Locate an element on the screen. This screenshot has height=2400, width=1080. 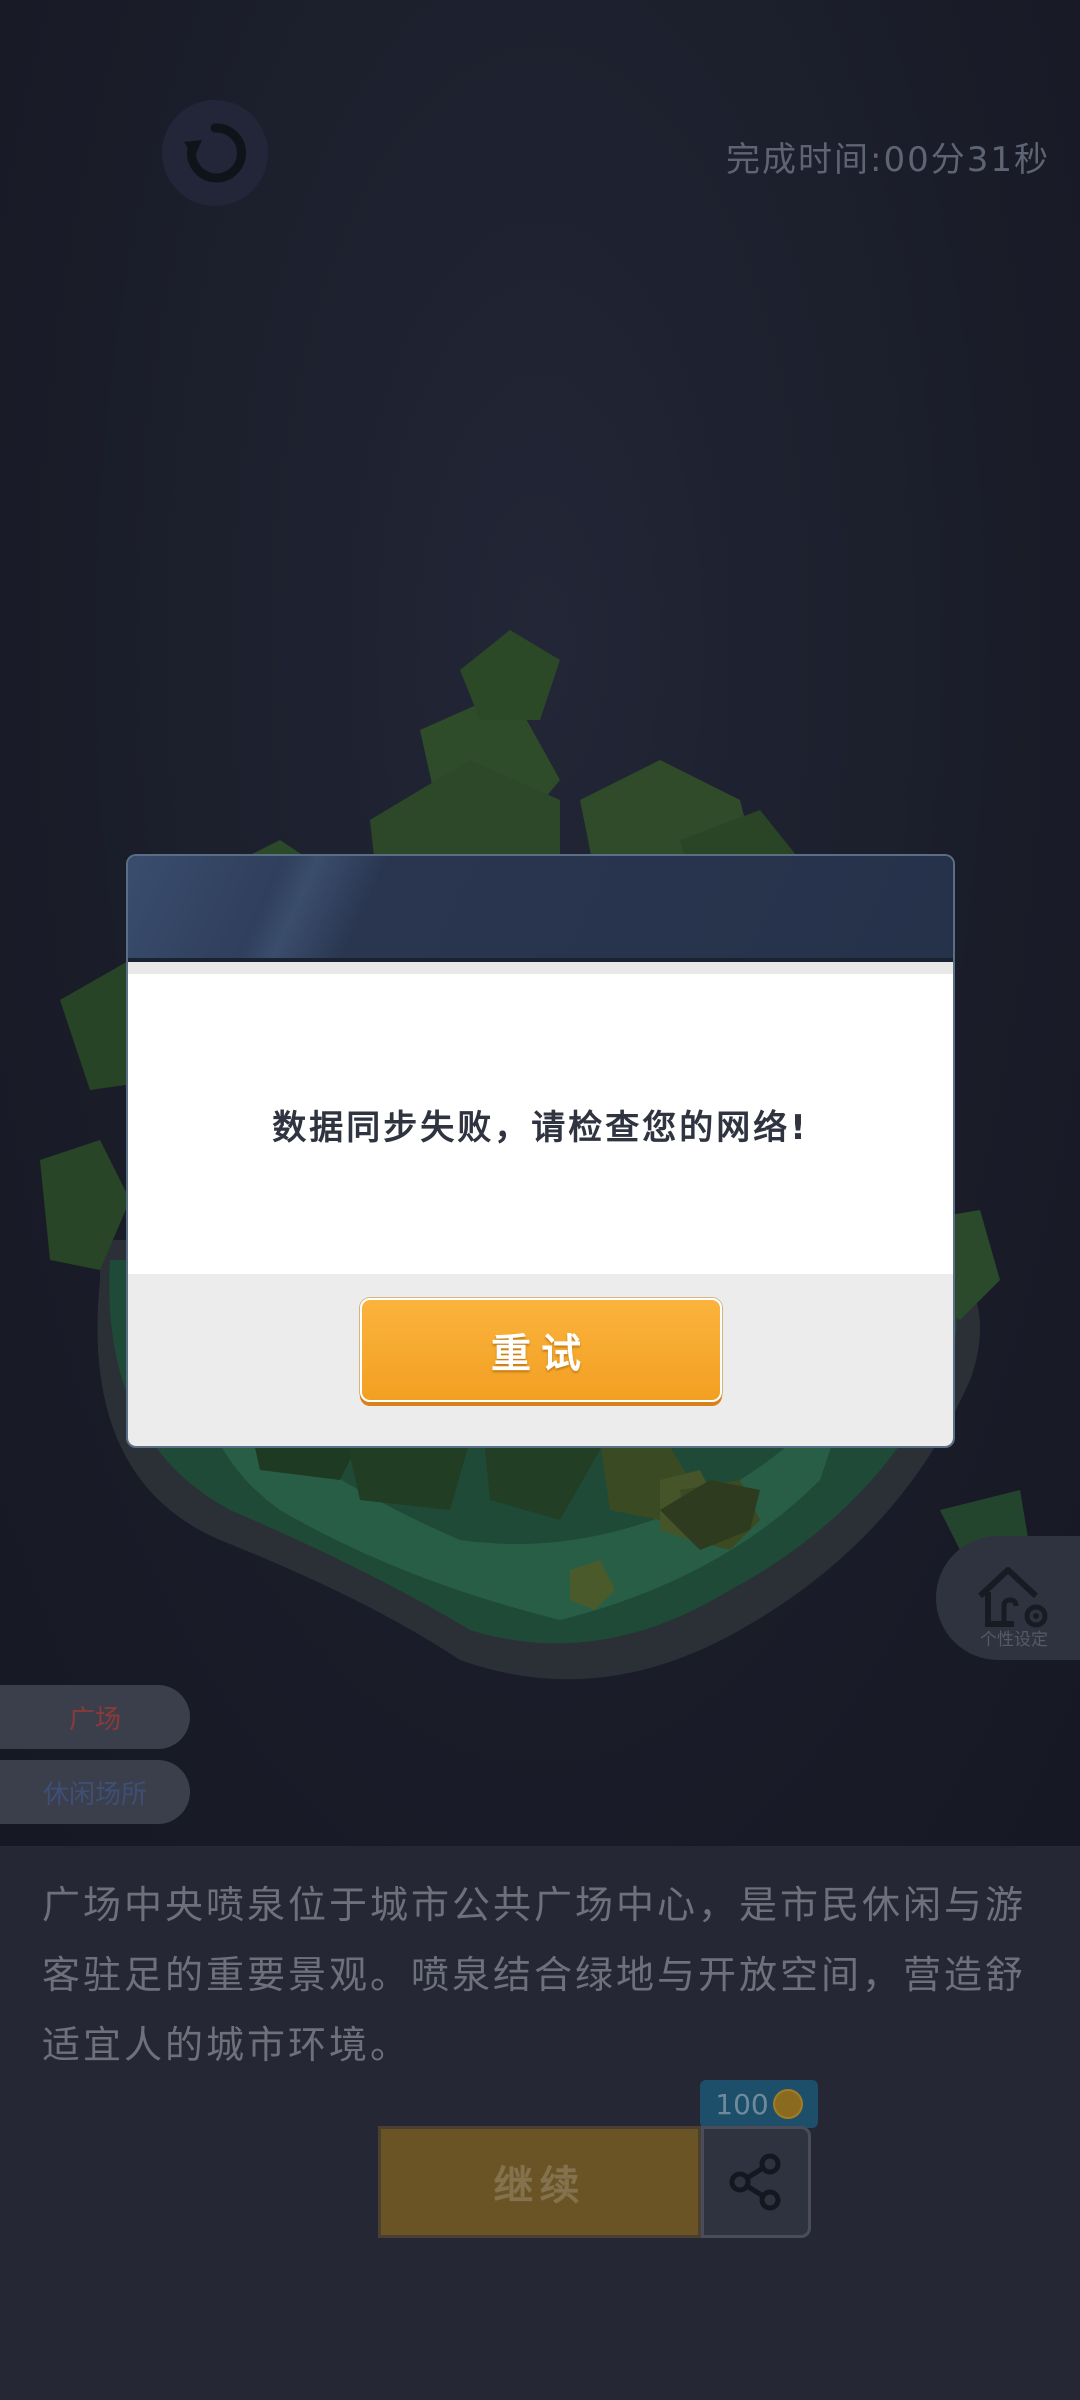
coin-badge: 100 is located at coordinates (759, 2104).